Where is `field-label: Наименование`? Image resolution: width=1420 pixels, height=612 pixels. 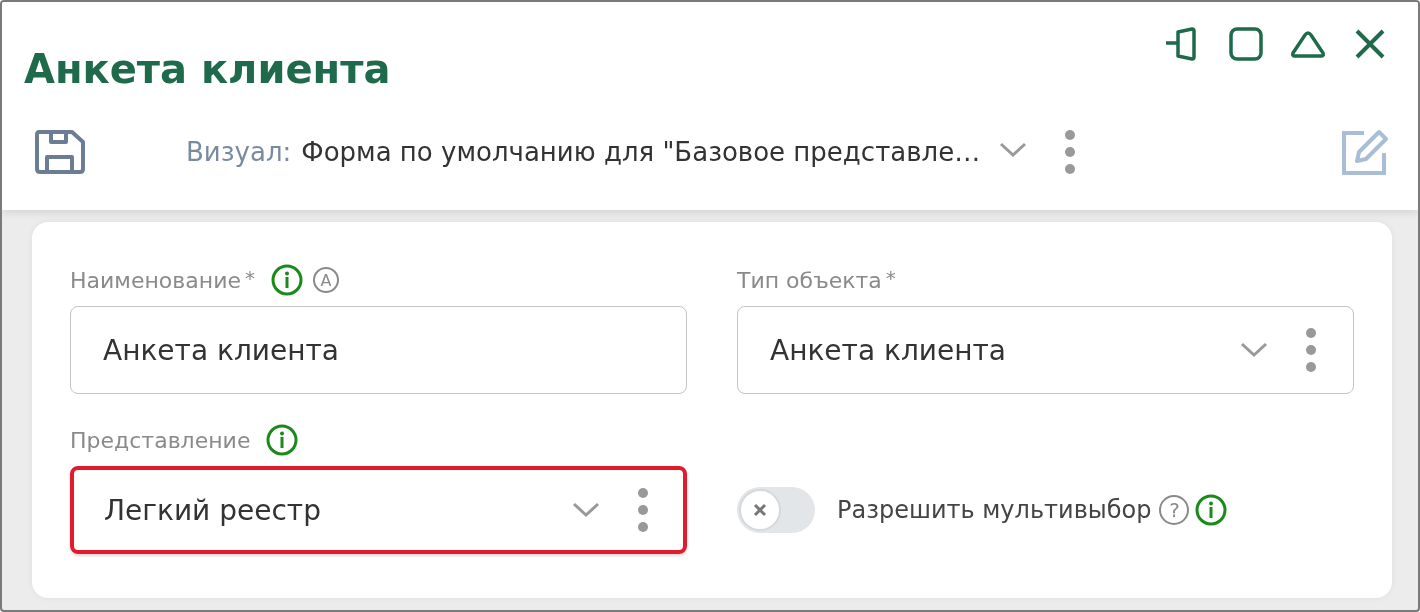 field-label: Наименование is located at coordinates (155, 280).